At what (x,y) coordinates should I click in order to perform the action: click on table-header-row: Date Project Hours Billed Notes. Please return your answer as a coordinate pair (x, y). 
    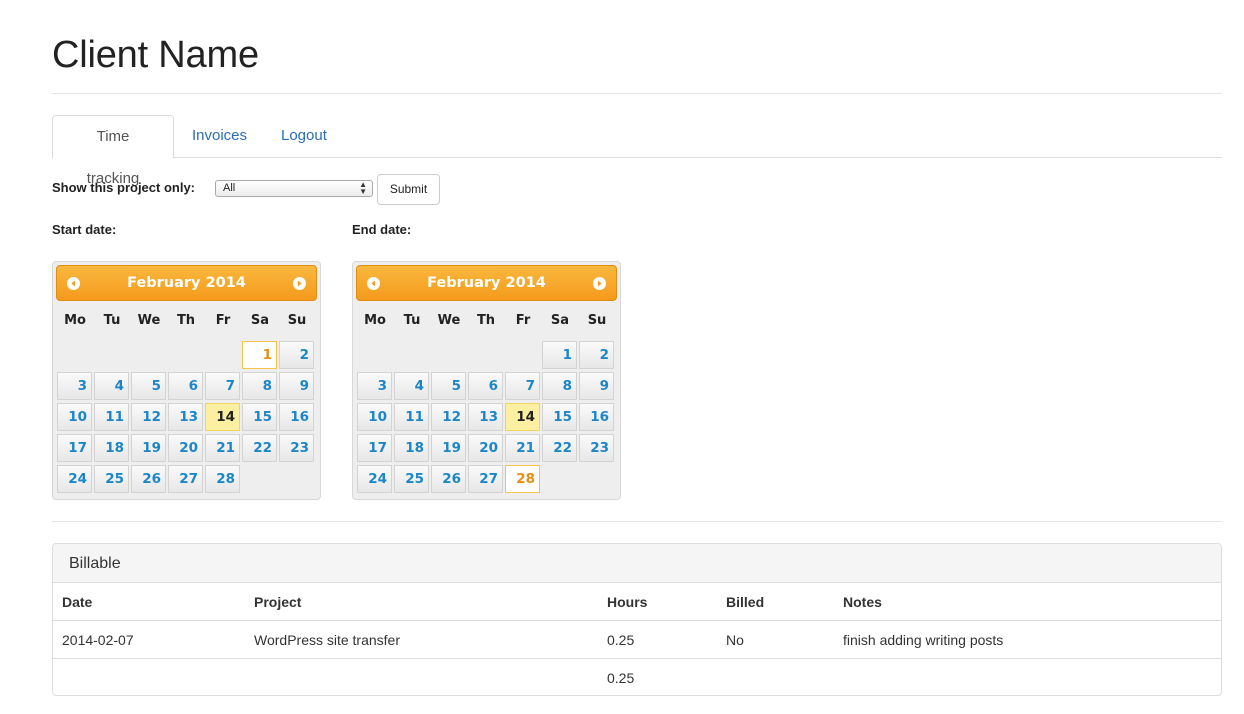
    Looking at the image, I should click on (637, 602).